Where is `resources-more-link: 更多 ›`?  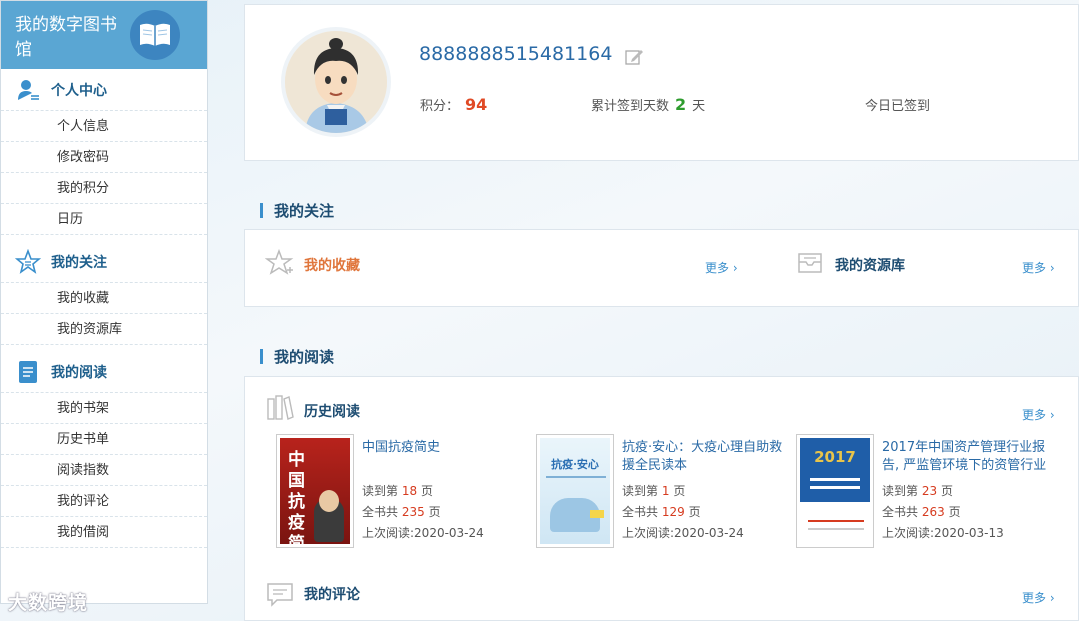
resources-more-link: 更多 › is located at coordinates (1038, 267).